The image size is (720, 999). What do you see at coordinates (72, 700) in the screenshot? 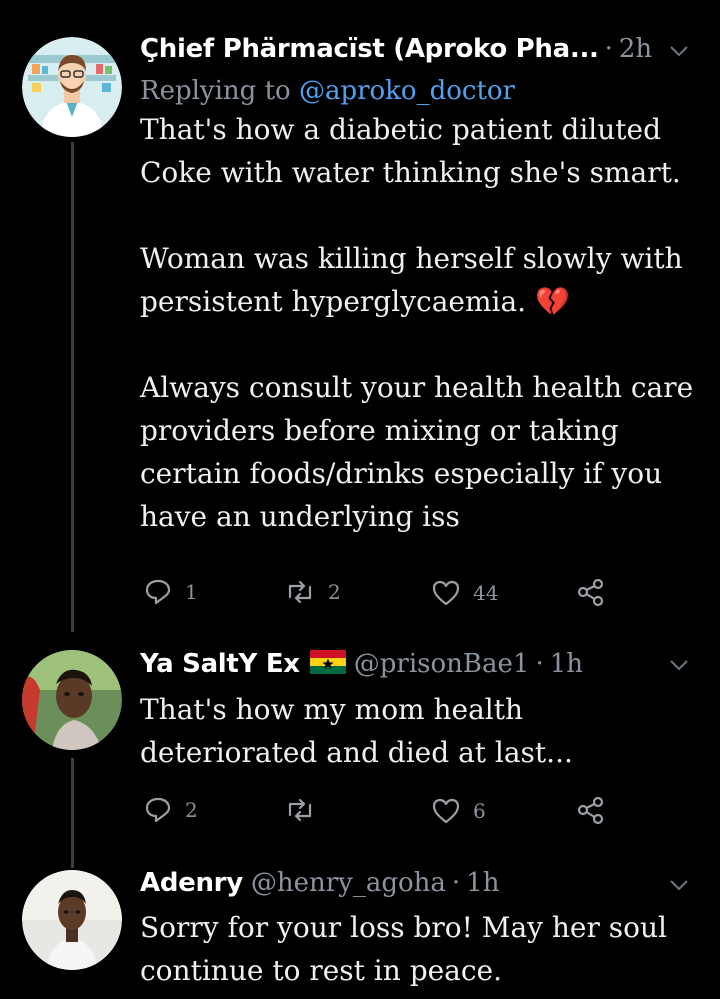
I see `avatar-ya-salty-ex` at bounding box center [72, 700].